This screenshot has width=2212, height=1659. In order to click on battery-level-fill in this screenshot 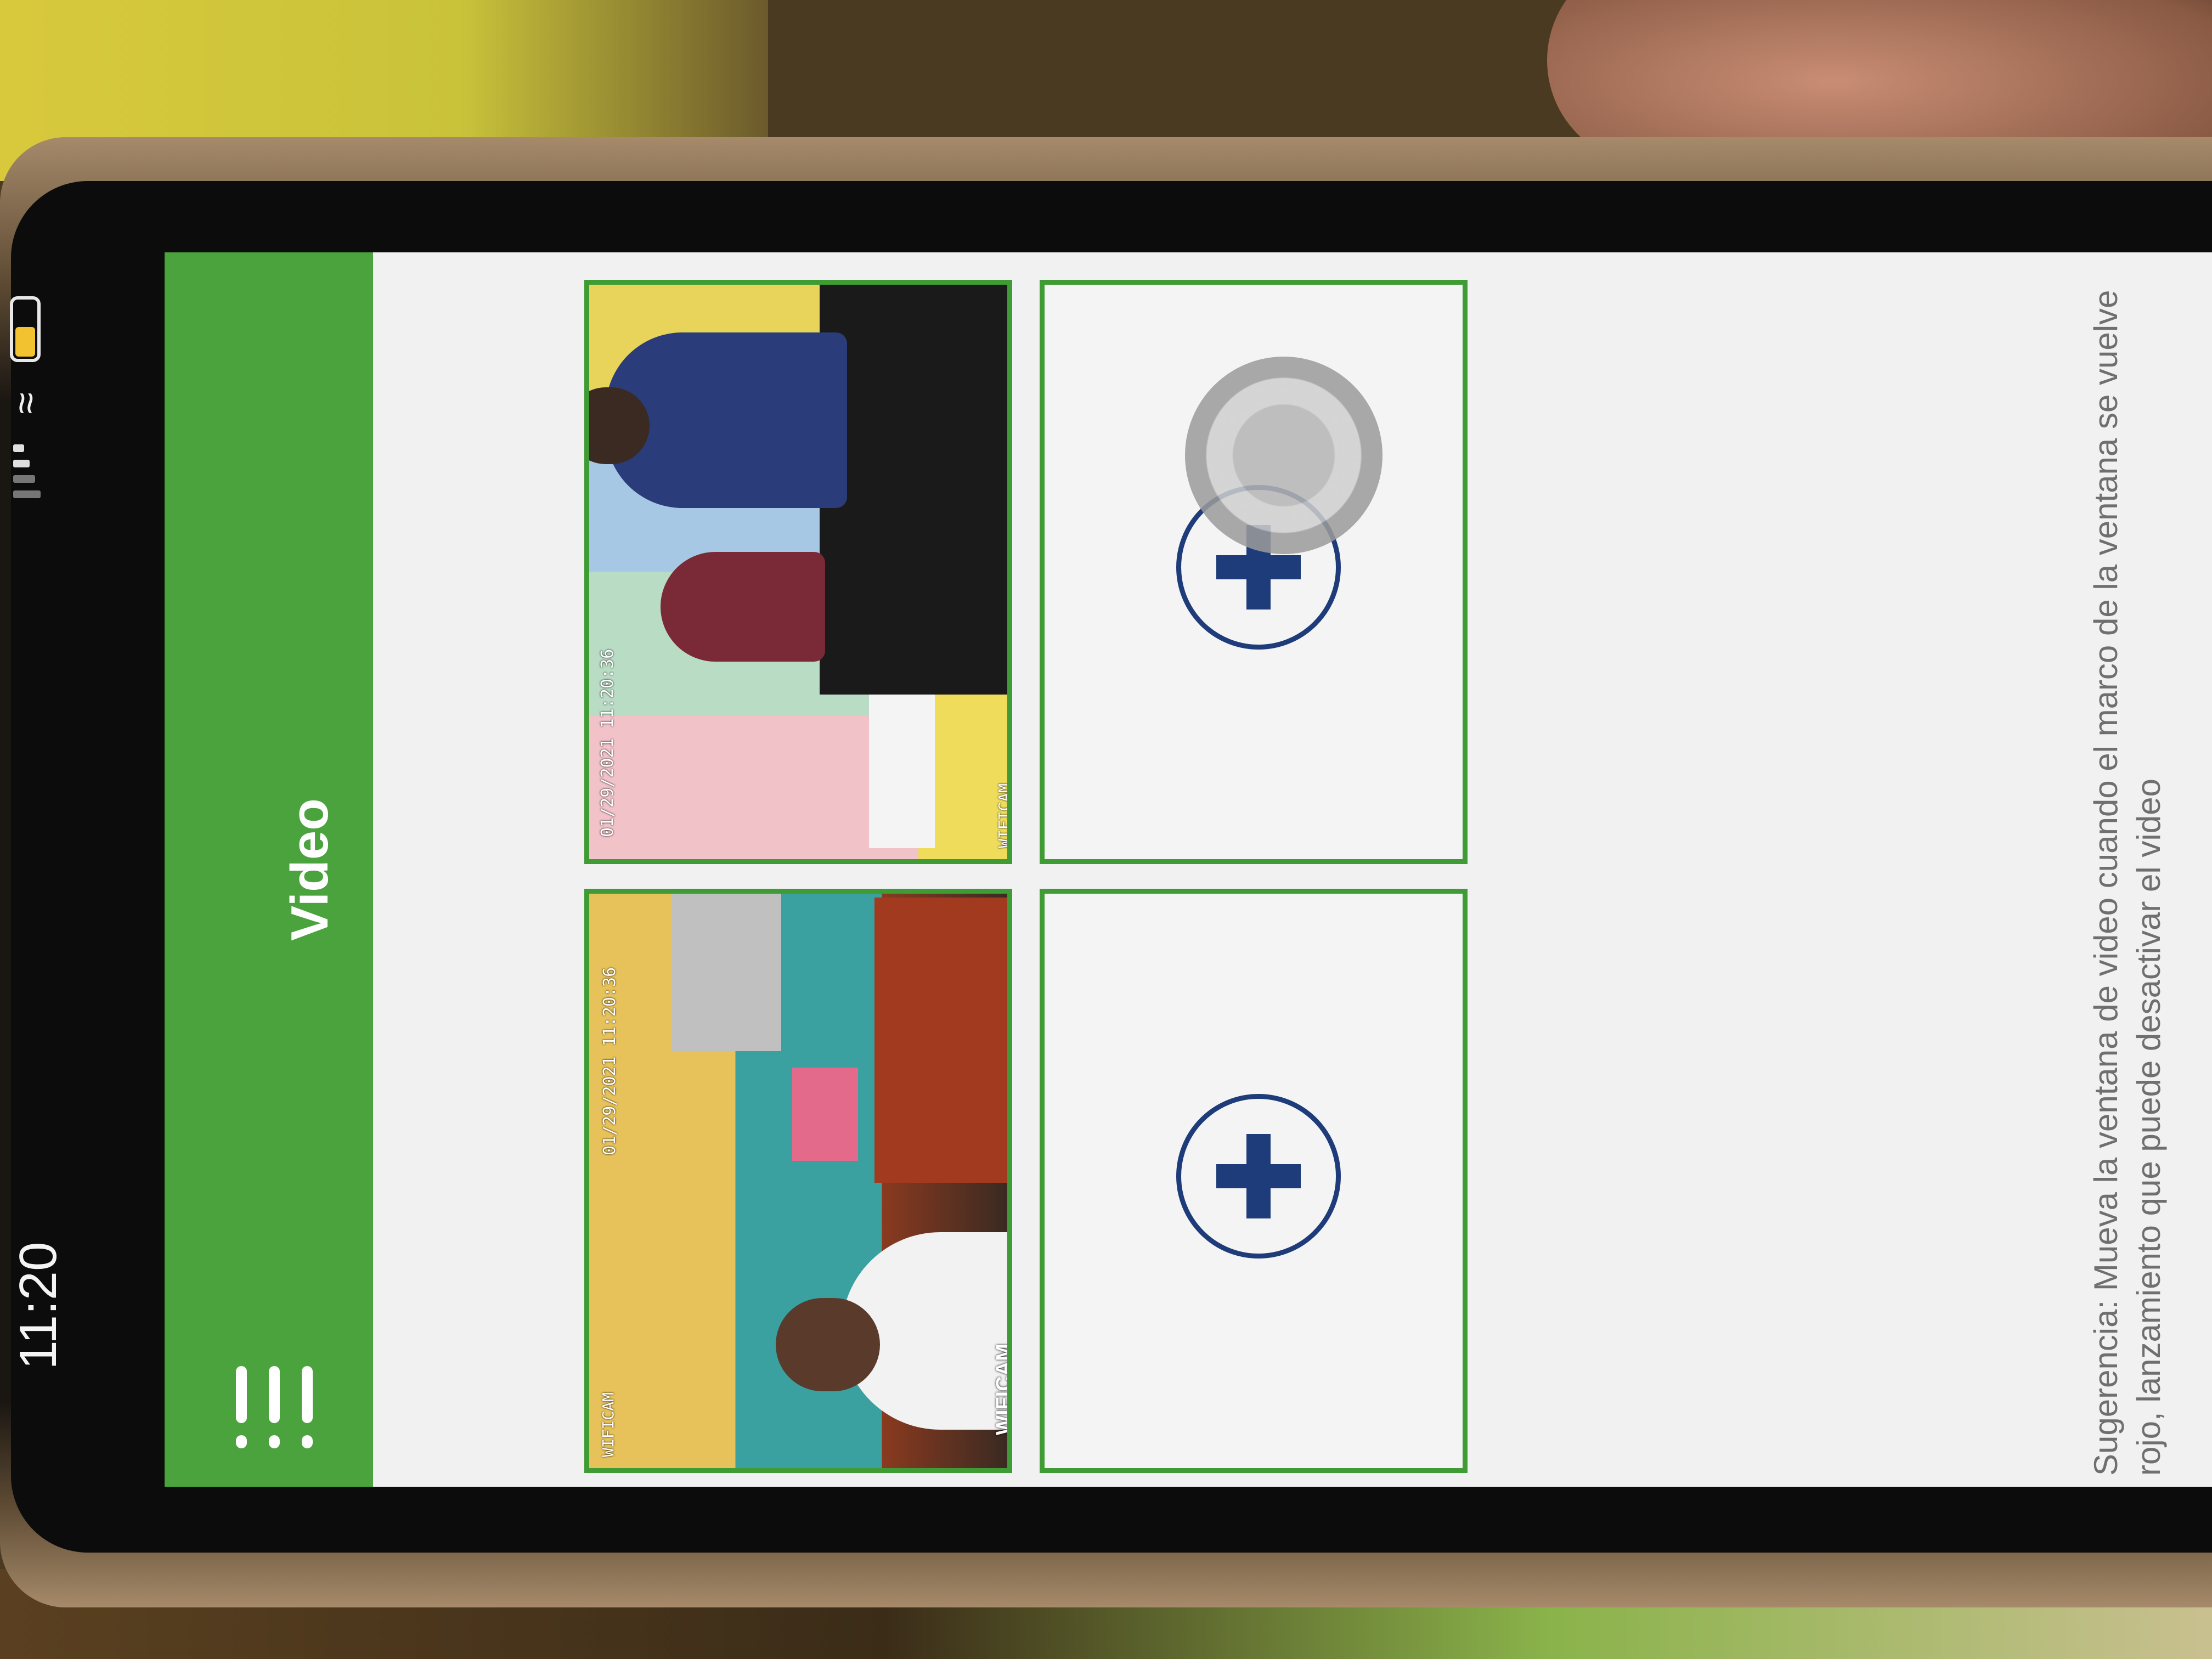, I will do `click(25, 342)`.